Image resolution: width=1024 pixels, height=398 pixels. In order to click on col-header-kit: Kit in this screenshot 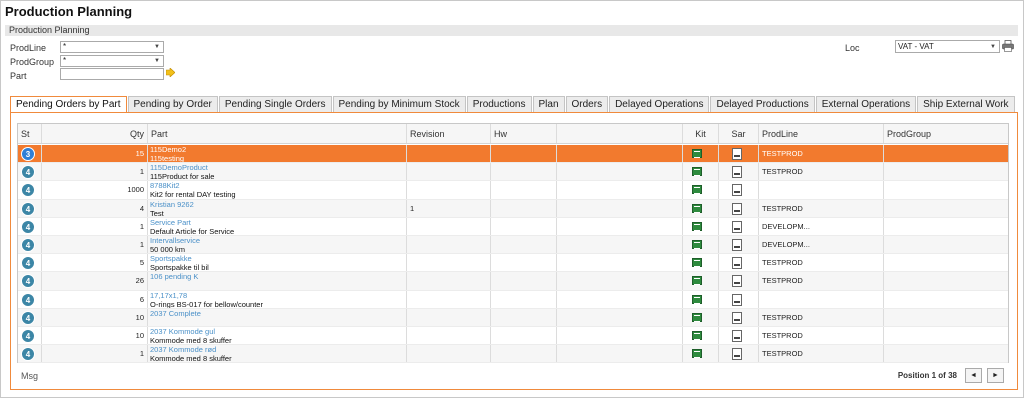, I will do `click(701, 133)`.